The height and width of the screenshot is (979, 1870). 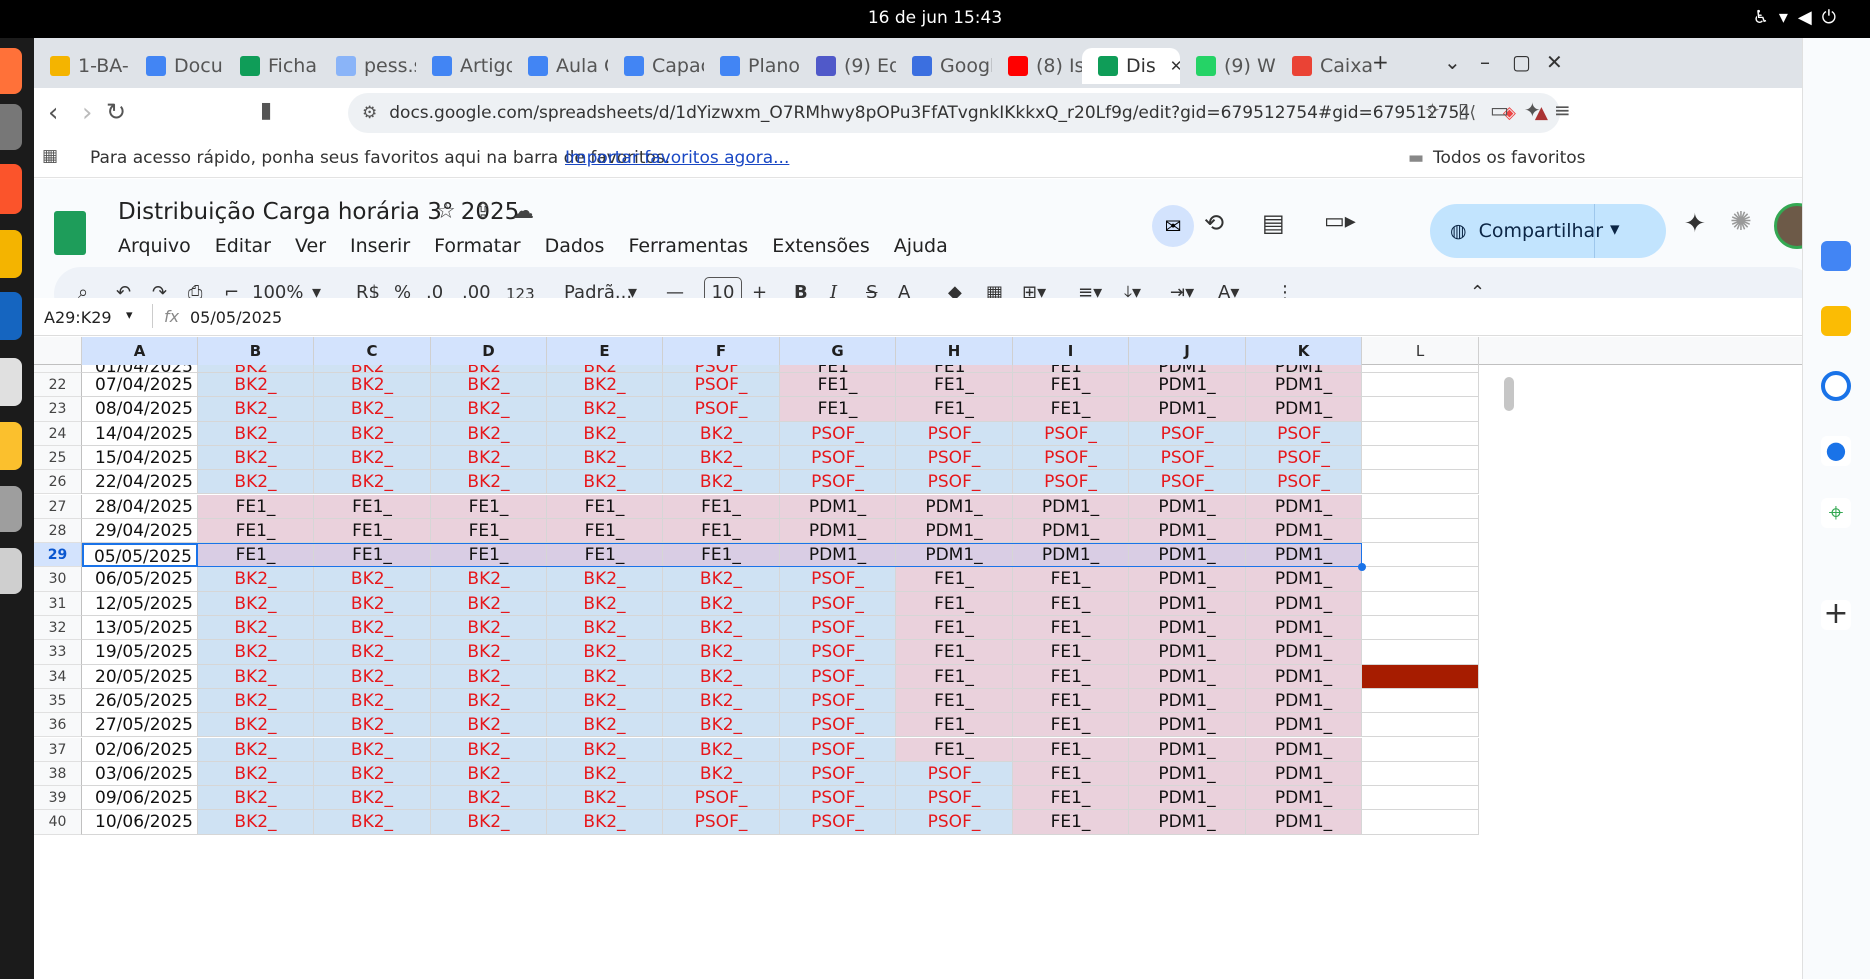 I want to click on date-cell: 20/05/2025, so click(x=140, y=676).